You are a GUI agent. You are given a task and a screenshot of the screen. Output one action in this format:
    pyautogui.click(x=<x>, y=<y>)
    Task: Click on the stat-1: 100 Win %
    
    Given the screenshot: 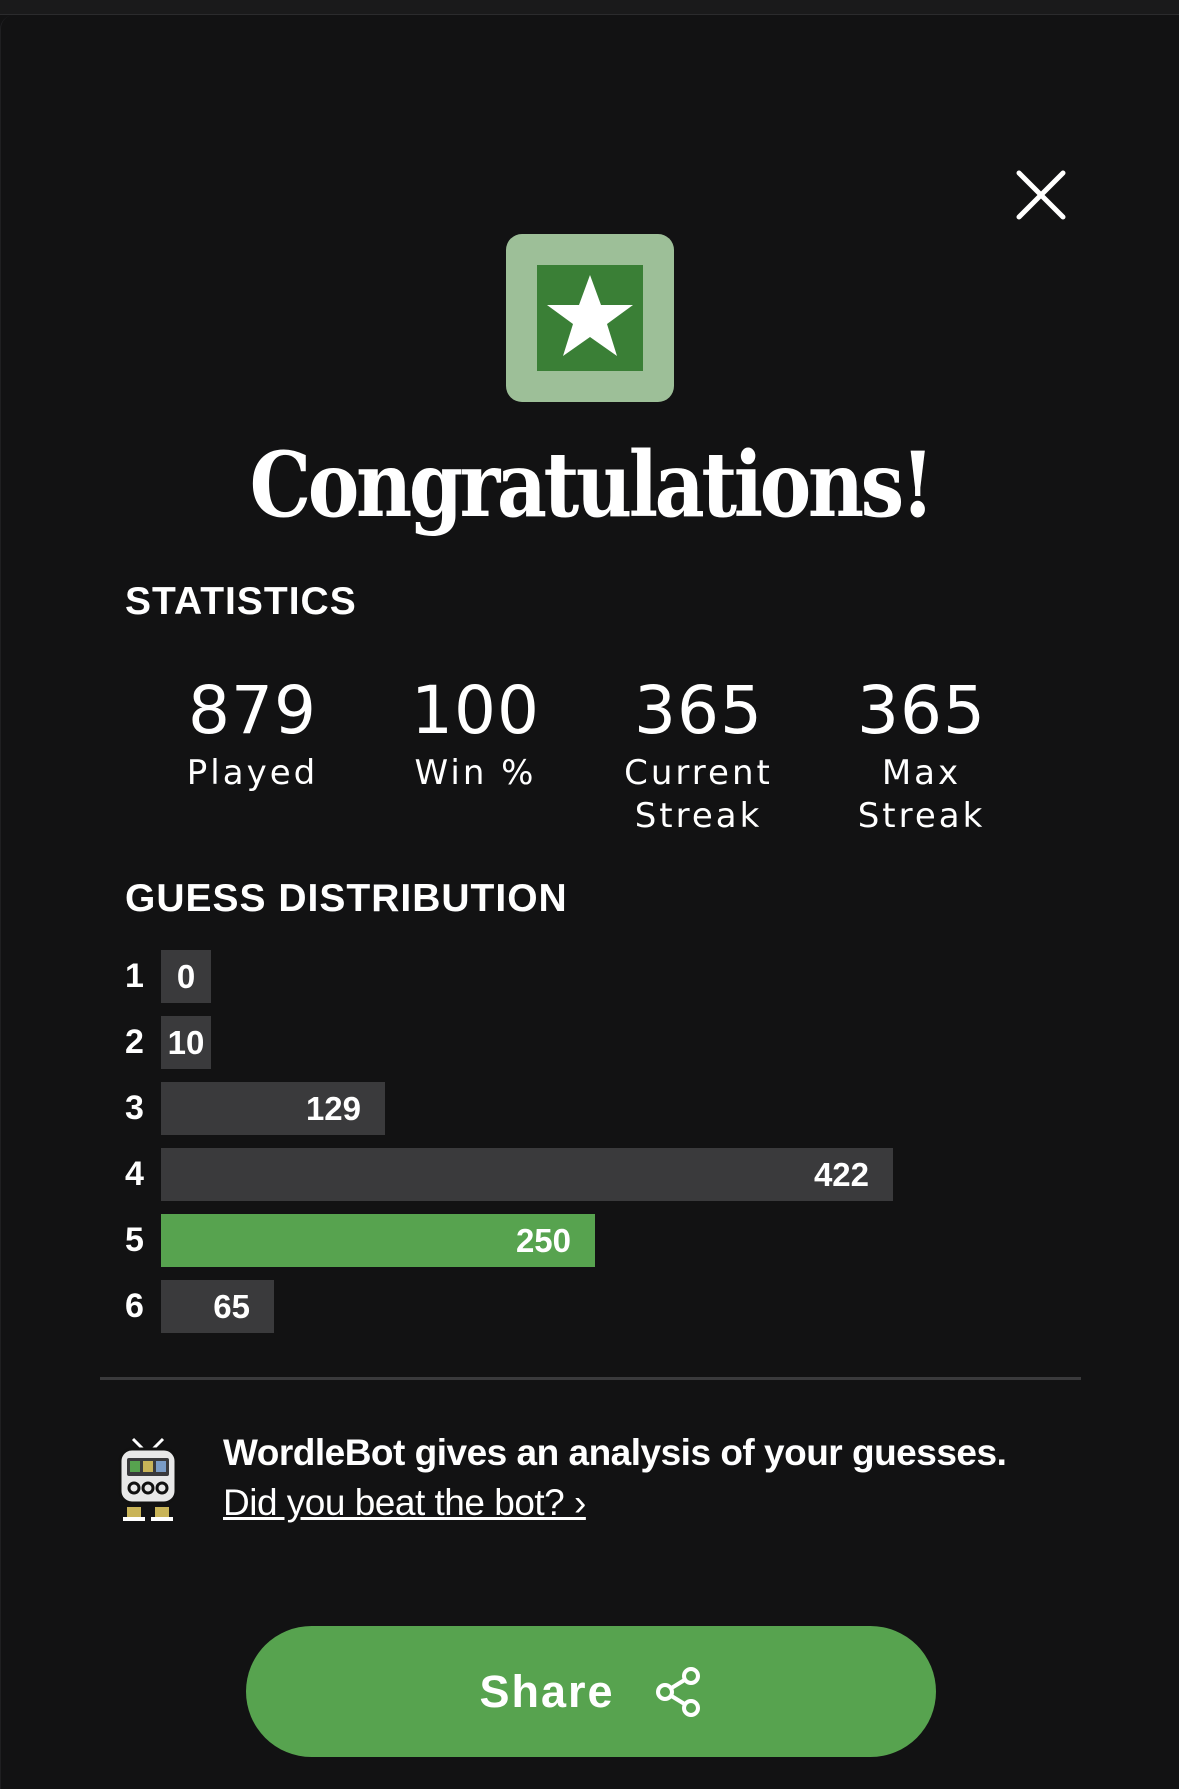 What is the action you would take?
    pyautogui.click(x=475, y=754)
    